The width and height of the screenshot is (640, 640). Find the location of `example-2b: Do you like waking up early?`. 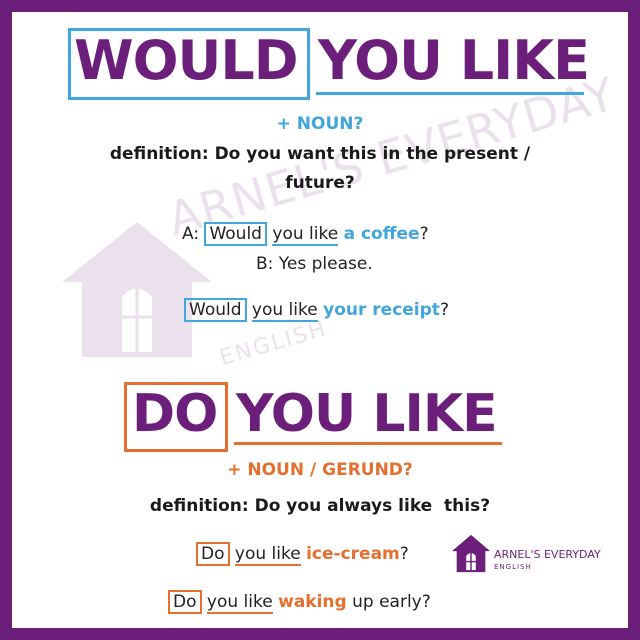

example-2b: Do you like waking up early? is located at coordinates (299, 602).